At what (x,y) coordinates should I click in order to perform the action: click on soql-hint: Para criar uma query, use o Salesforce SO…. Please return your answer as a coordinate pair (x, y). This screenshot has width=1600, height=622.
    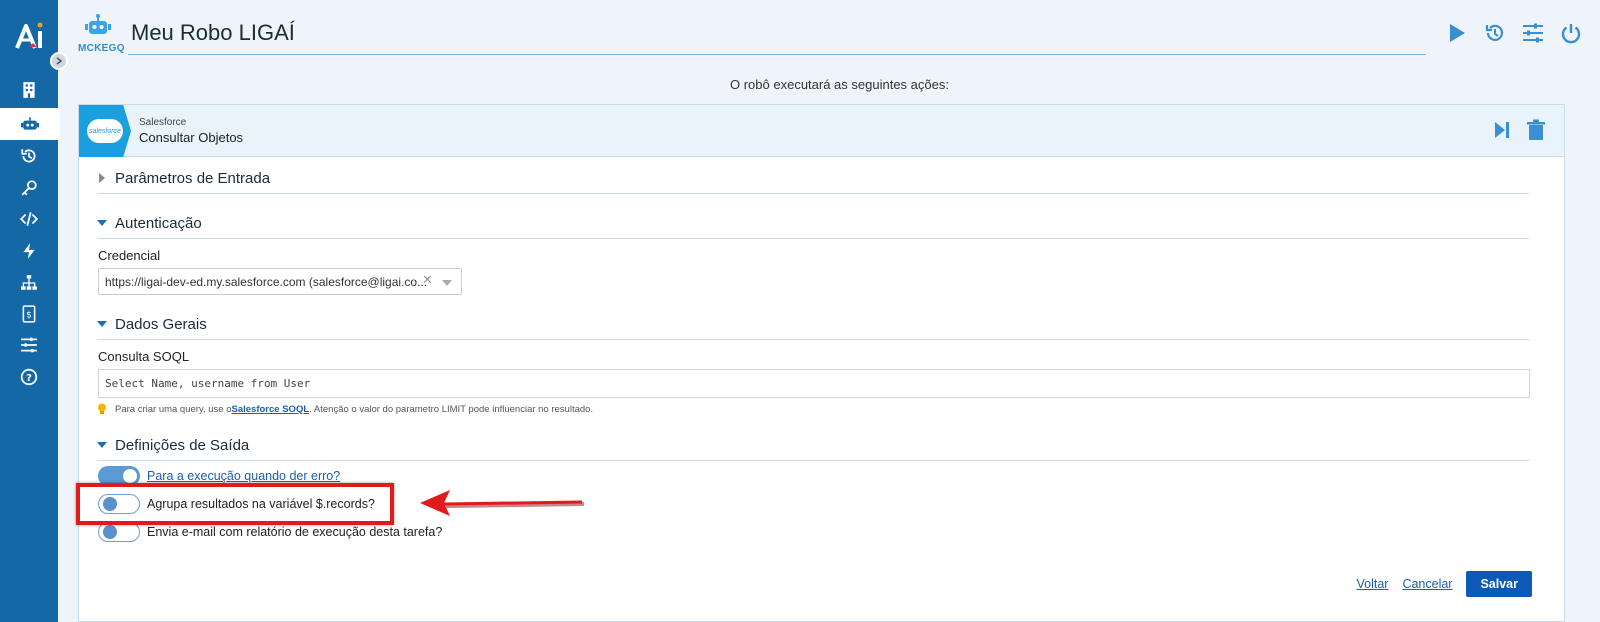
    Looking at the image, I should click on (345, 409).